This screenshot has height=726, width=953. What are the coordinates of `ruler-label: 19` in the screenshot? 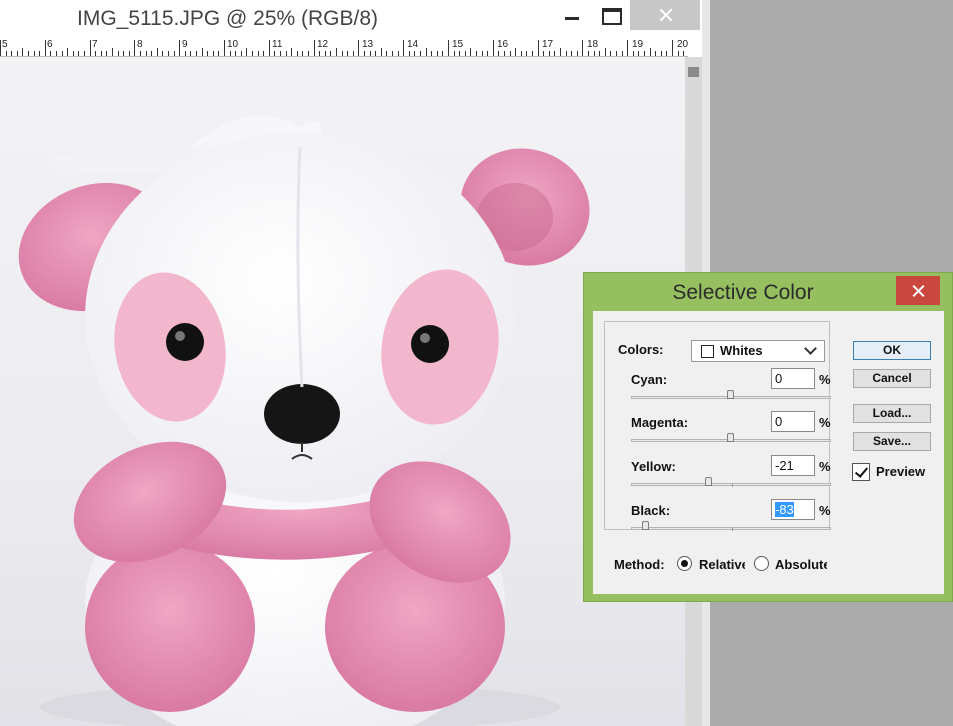 It's located at (638, 45).